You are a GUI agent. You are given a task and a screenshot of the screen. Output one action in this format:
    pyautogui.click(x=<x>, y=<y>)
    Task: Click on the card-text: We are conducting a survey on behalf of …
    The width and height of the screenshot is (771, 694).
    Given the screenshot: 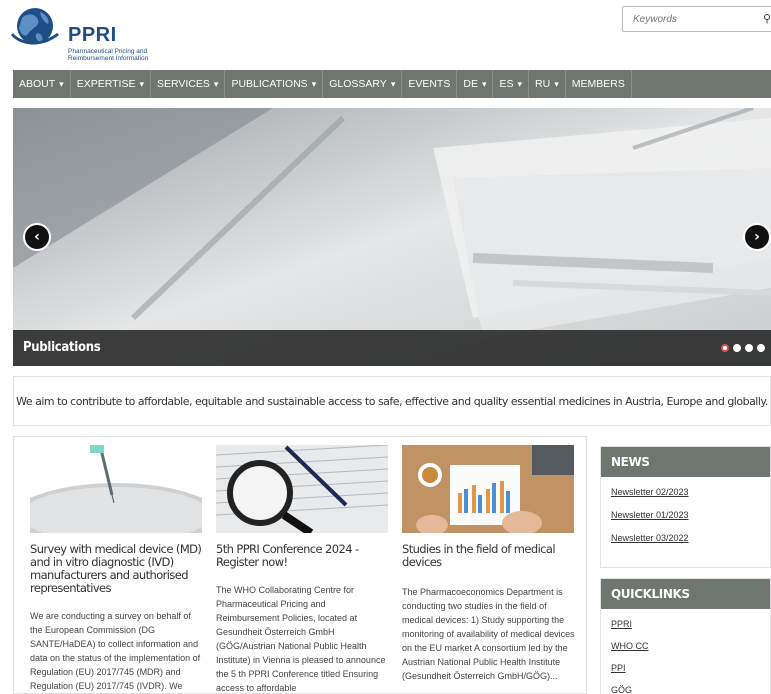 What is the action you would take?
    pyautogui.click(x=115, y=651)
    